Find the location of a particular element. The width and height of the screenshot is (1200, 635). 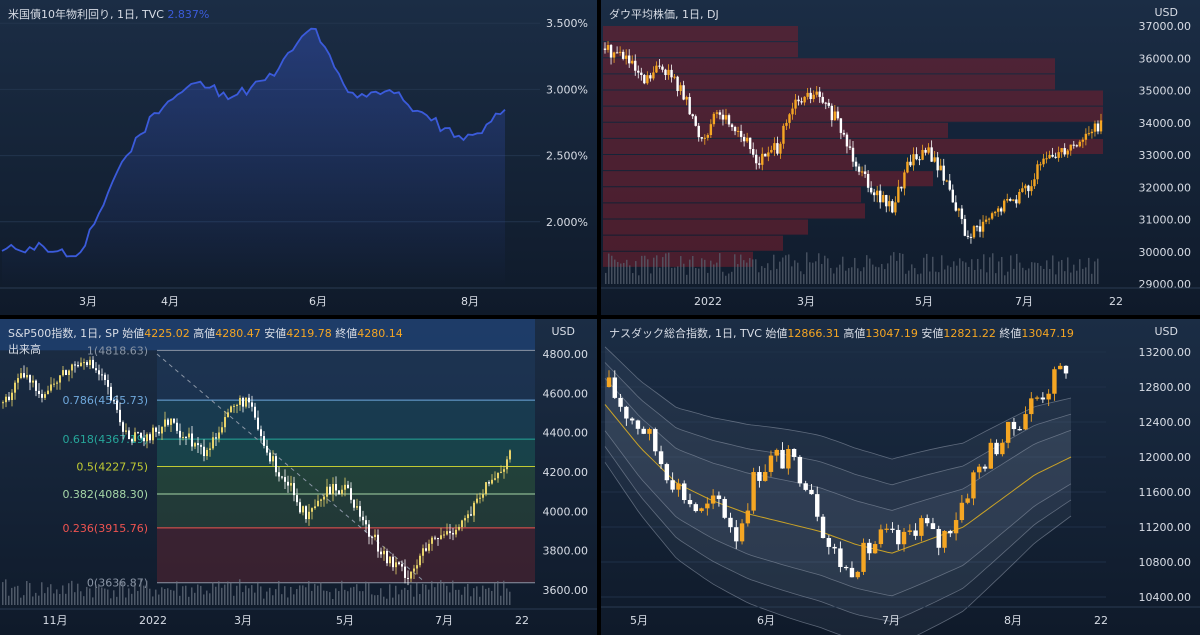

dow-title: ダウ平均株価, 1日, DJ is located at coordinates (664, 14).